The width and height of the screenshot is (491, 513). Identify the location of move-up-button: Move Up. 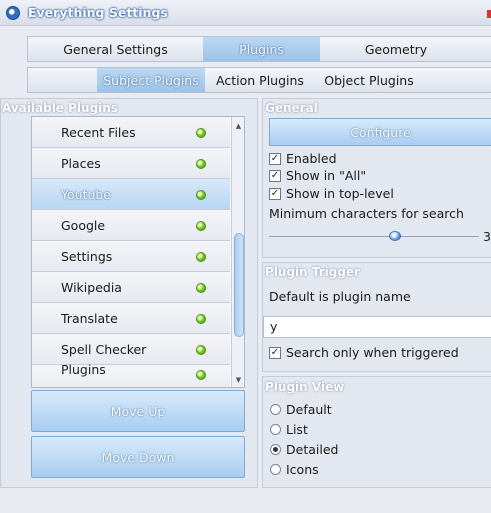
(138, 411).